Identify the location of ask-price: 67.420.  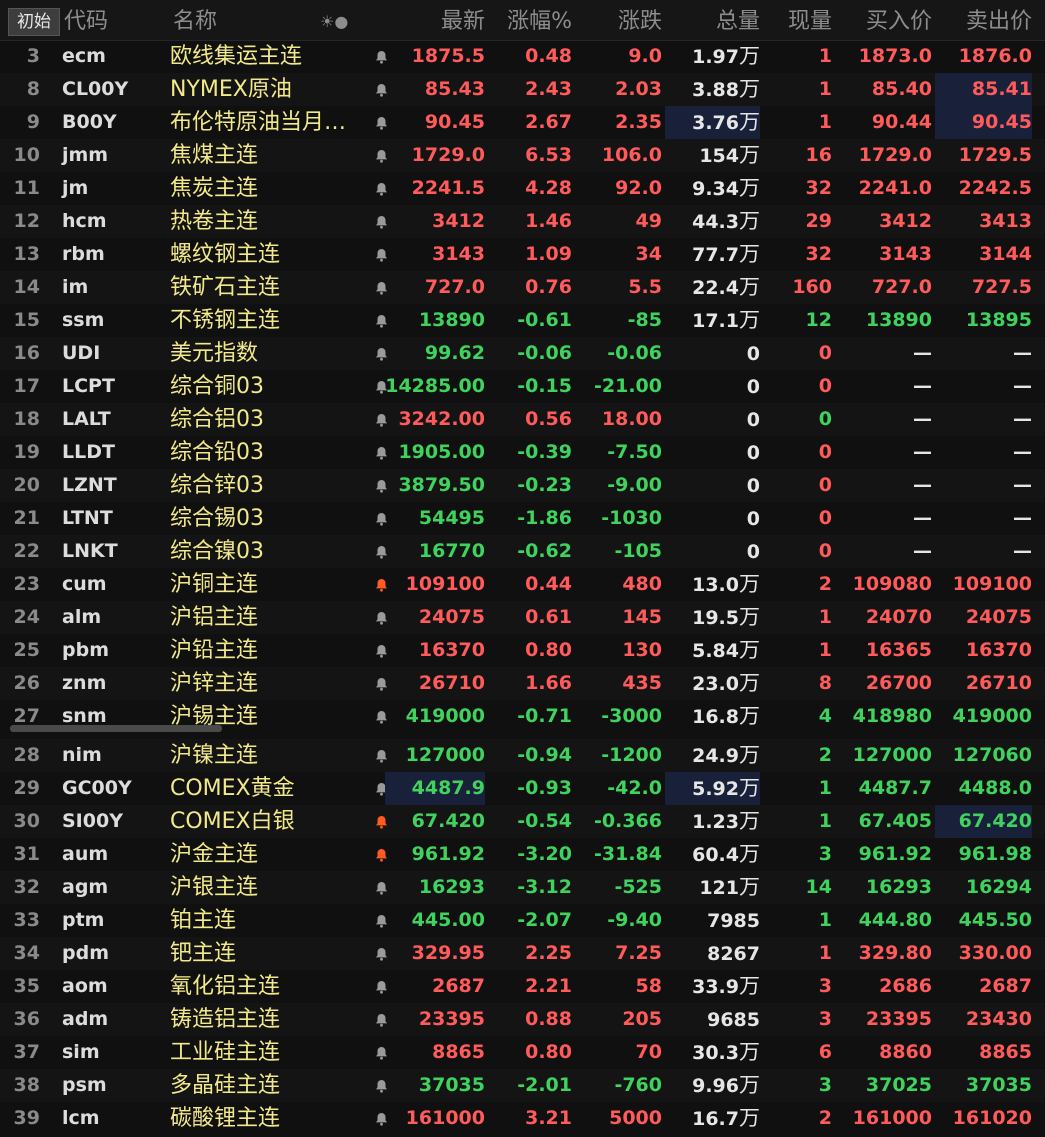
(983, 821).